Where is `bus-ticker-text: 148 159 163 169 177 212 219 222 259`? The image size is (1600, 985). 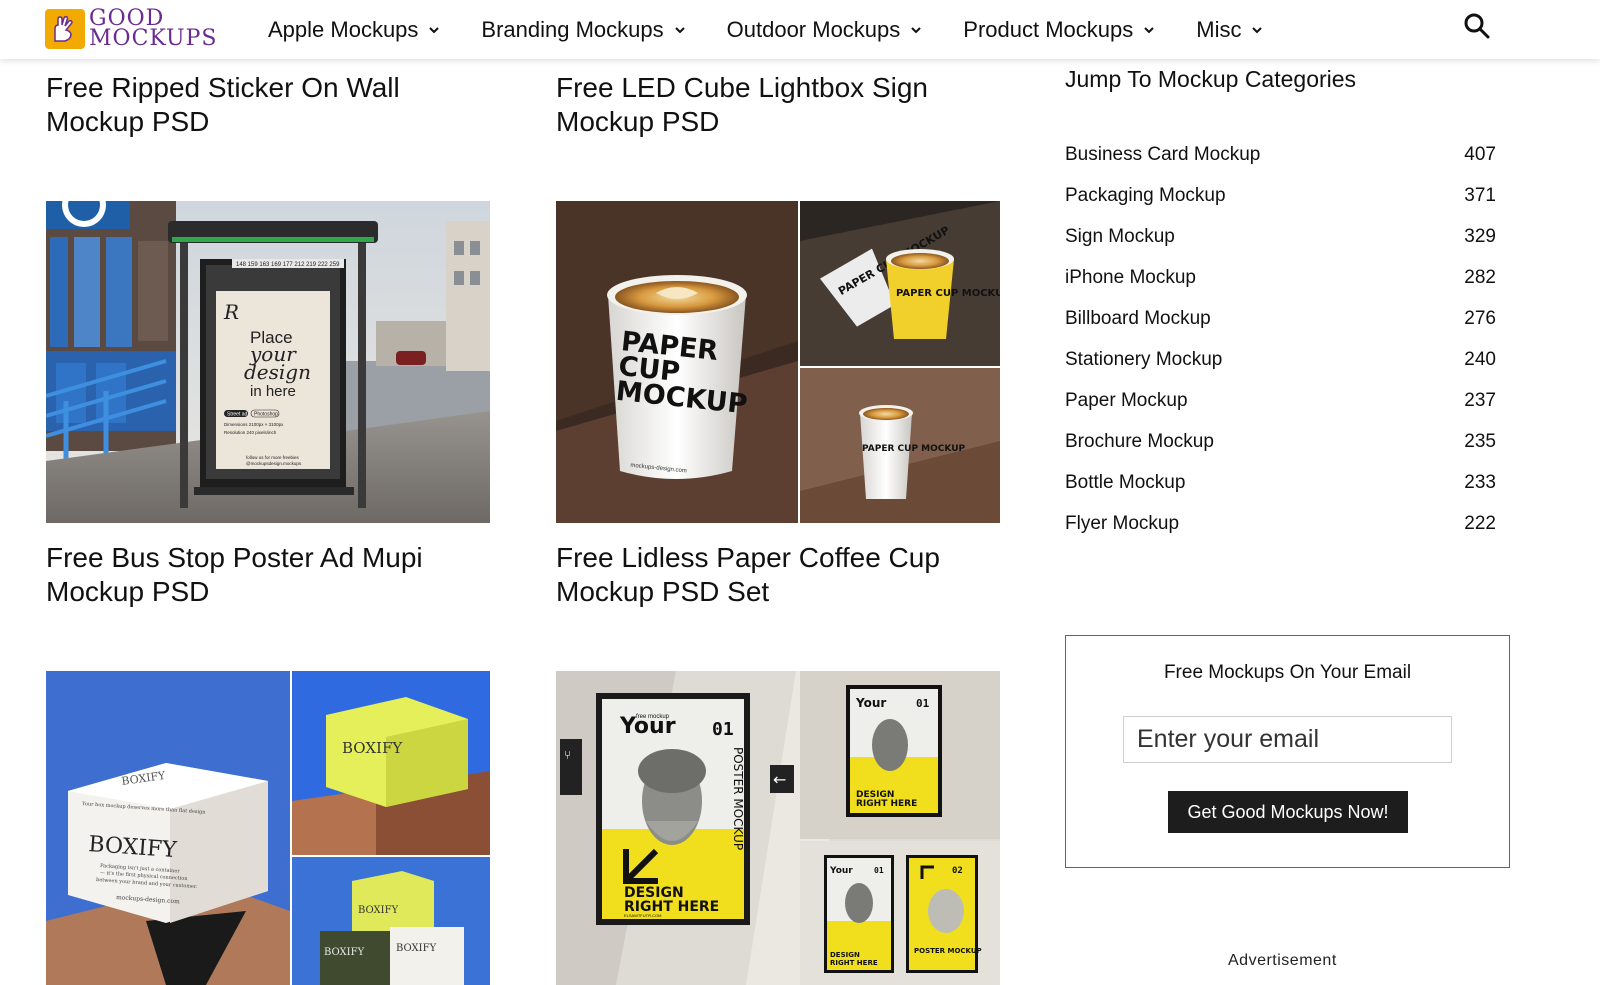
bus-ticker-text: 148 159 163 169 177 212 219 222 259 is located at coordinates (288, 265).